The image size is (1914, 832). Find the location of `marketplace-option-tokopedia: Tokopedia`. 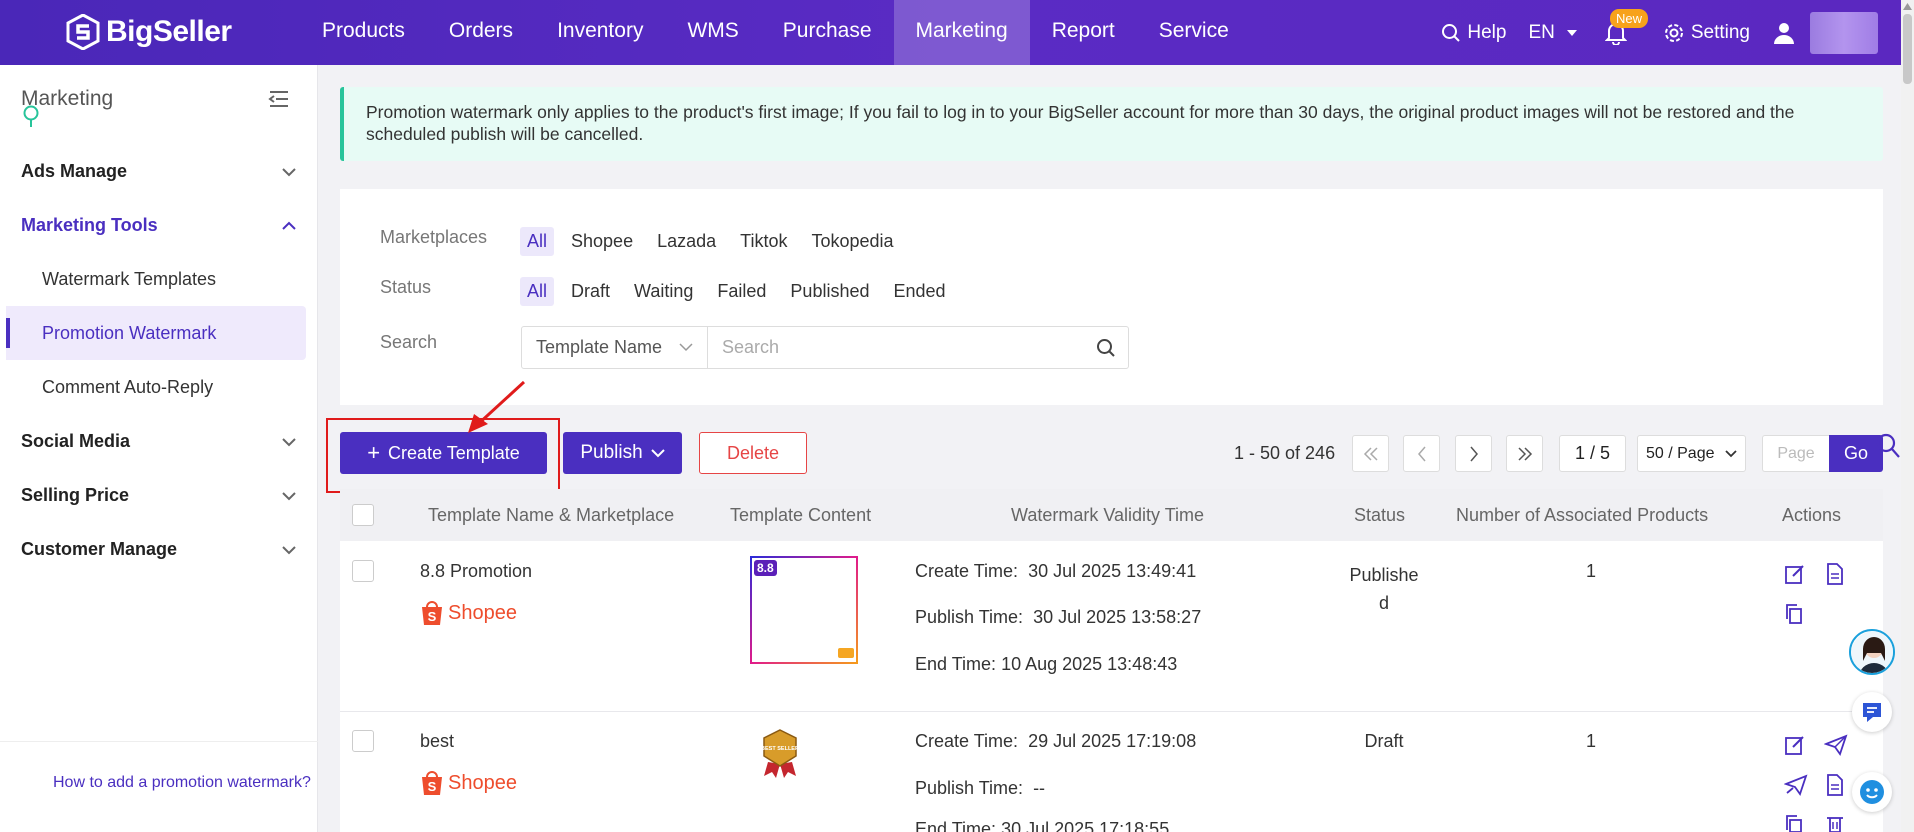

marketplace-option-tokopedia: Tokopedia is located at coordinates (852, 241).